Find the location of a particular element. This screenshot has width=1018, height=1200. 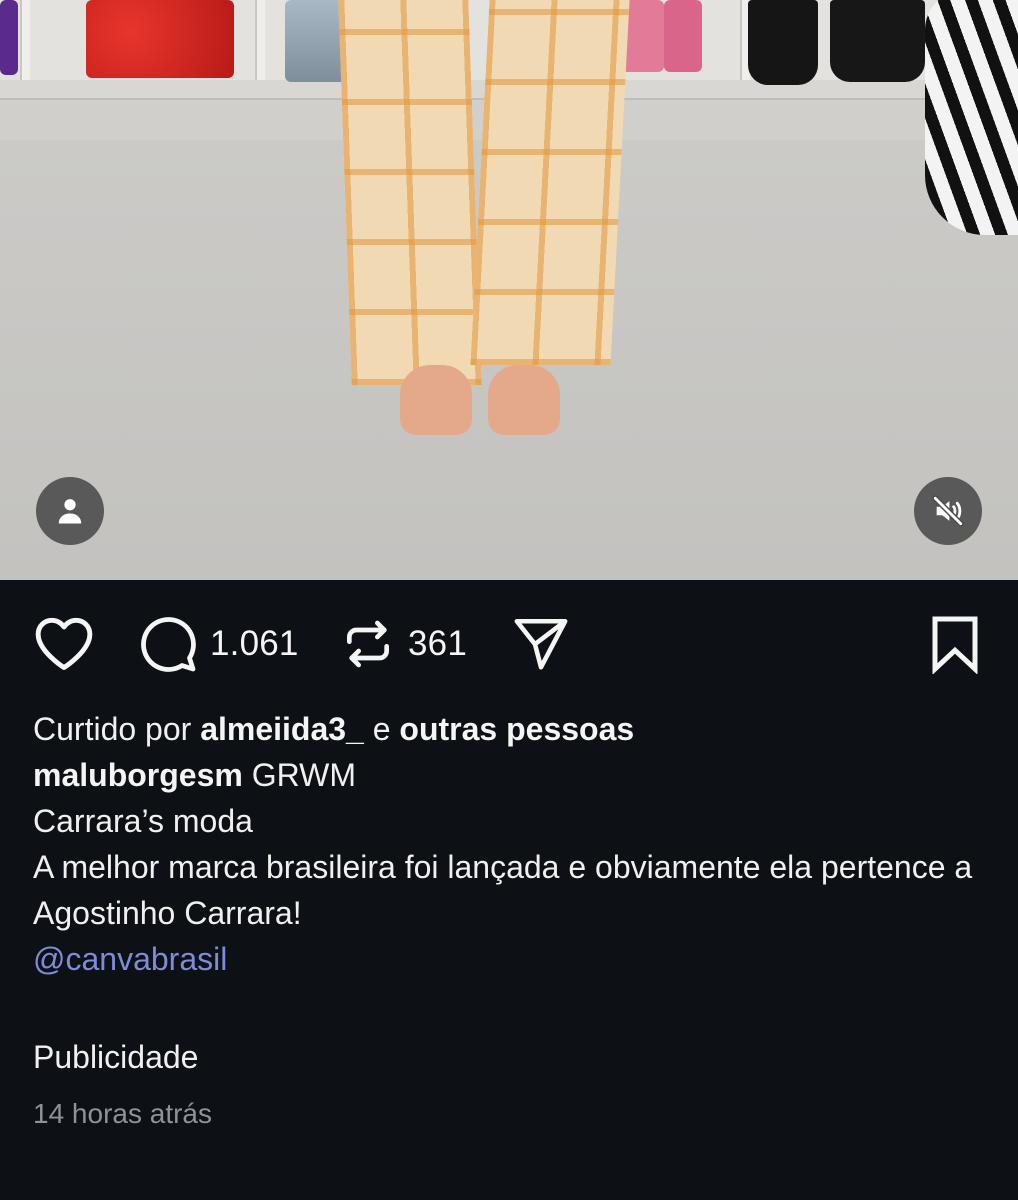

liked-by-user-link: almeiida3_ is located at coordinates (282, 729).